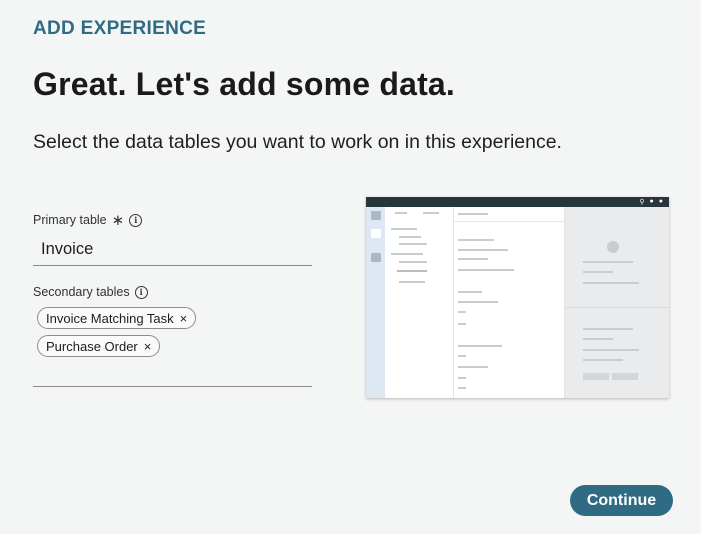  I want to click on preview-rail, so click(375, 302).